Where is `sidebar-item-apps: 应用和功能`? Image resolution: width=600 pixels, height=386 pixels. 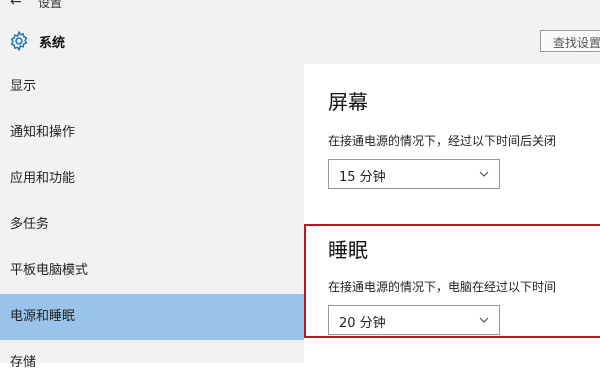 sidebar-item-apps: 应用和功能 is located at coordinates (152, 179).